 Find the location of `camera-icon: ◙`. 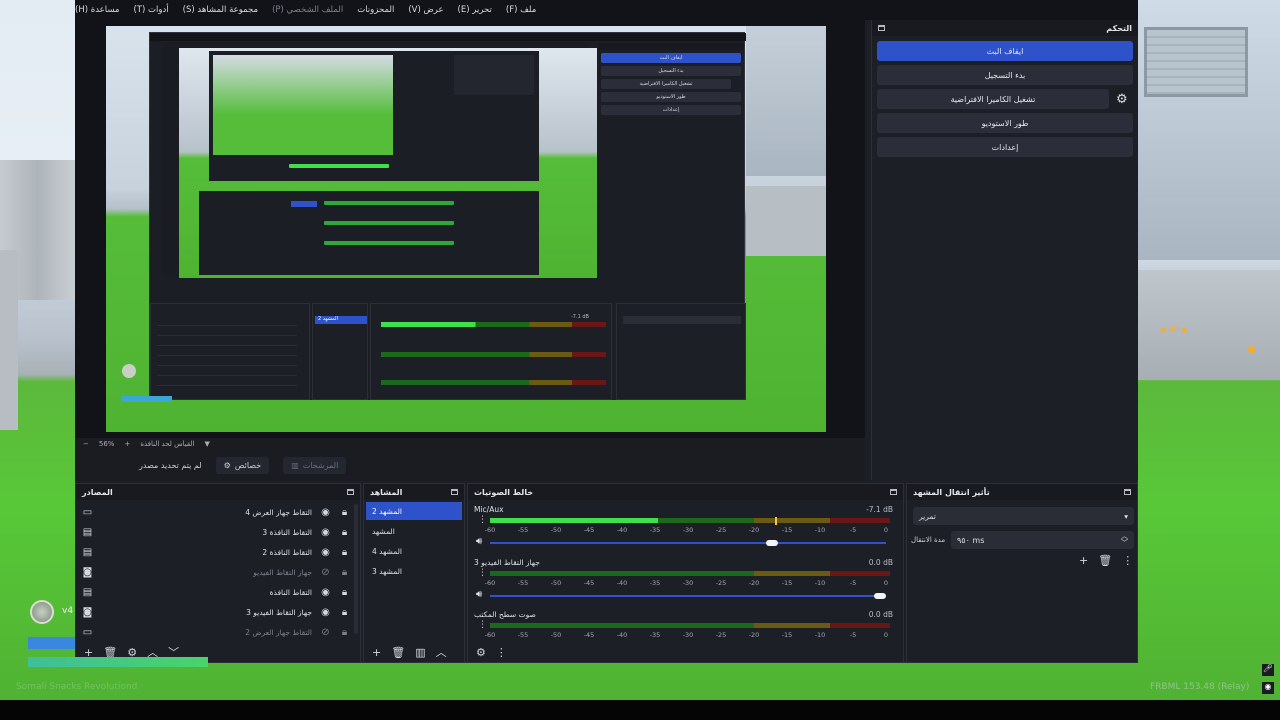

camera-icon: ◙ is located at coordinates (87, 572).